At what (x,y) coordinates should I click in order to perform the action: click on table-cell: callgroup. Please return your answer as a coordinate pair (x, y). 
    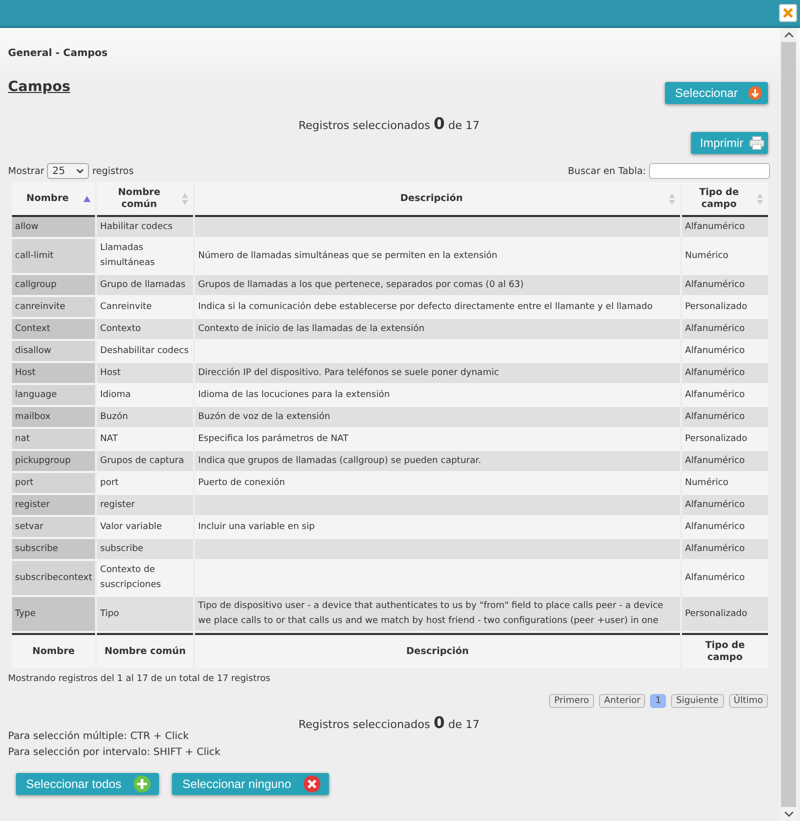
    Looking at the image, I should click on (54, 286).